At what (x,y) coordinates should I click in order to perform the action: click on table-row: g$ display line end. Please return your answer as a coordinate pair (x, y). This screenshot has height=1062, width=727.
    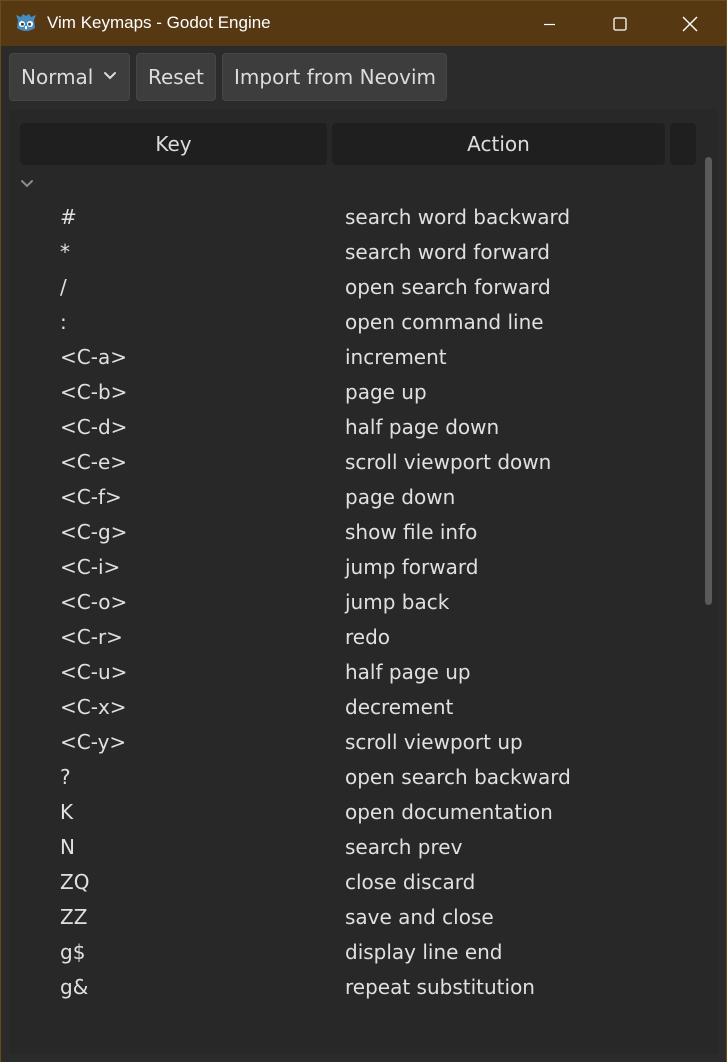
    Looking at the image, I should click on (354, 952).